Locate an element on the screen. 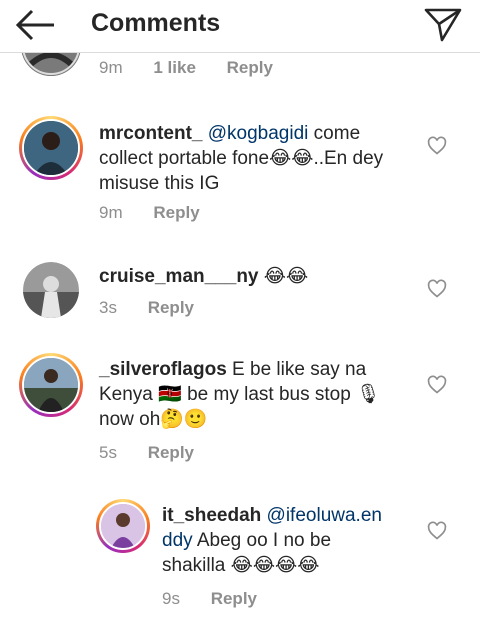  comment-username: _silveroflagos is located at coordinates (163, 369).